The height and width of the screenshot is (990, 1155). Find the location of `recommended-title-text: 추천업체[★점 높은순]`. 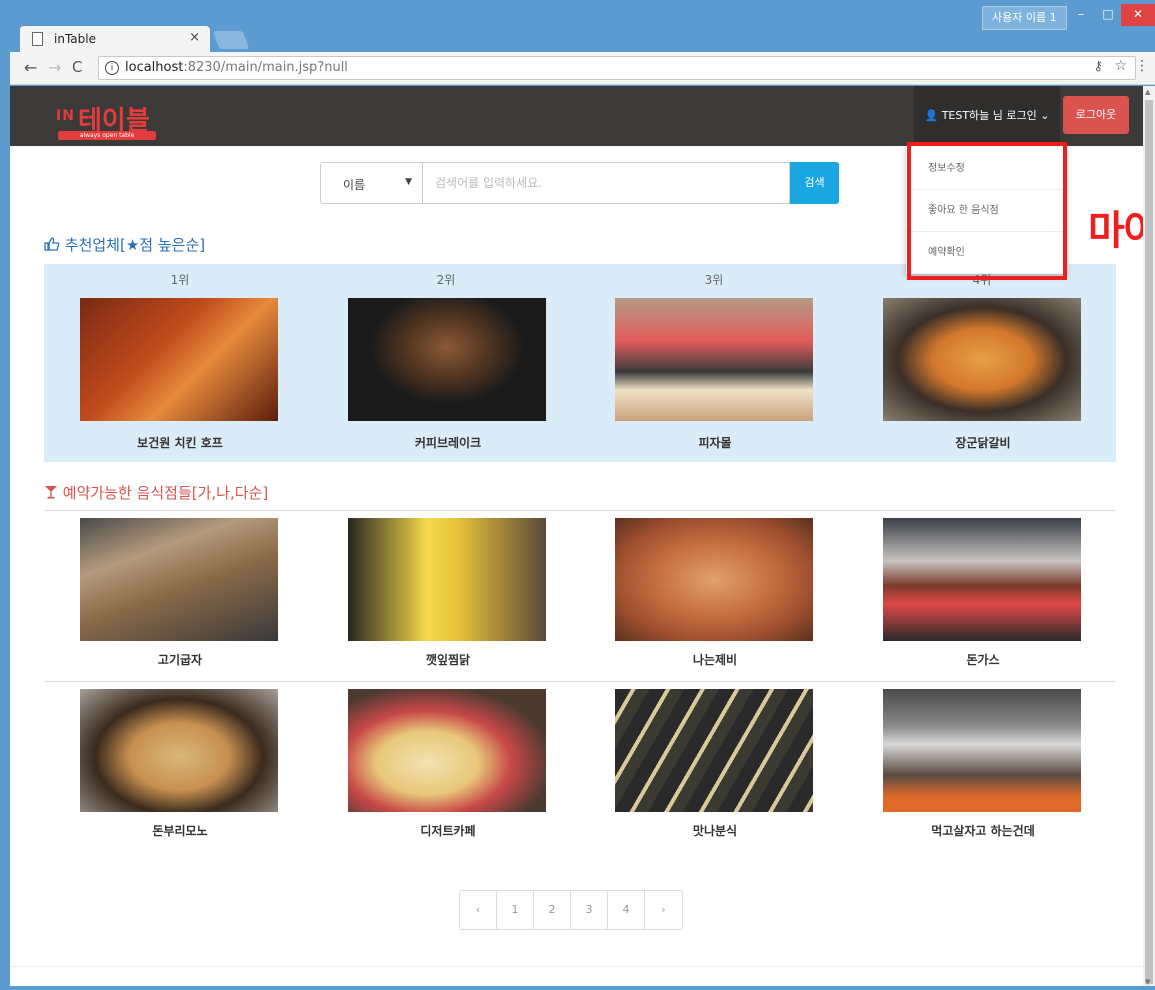

recommended-title-text: 추천업체[★점 높은순] is located at coordinates (135, 245).